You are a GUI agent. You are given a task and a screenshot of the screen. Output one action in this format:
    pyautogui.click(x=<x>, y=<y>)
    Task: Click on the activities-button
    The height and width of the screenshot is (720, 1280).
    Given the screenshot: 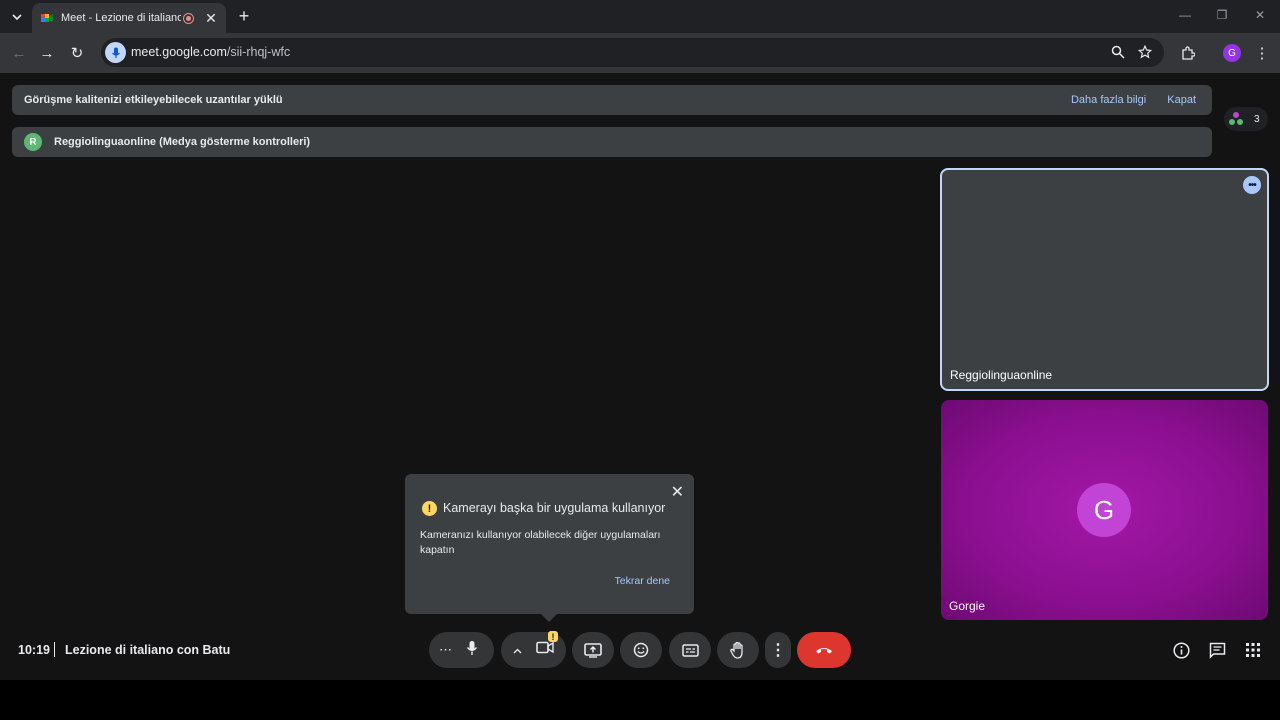 What is the action you would take?
    pyautogui.click(x=1253, y=650)
    